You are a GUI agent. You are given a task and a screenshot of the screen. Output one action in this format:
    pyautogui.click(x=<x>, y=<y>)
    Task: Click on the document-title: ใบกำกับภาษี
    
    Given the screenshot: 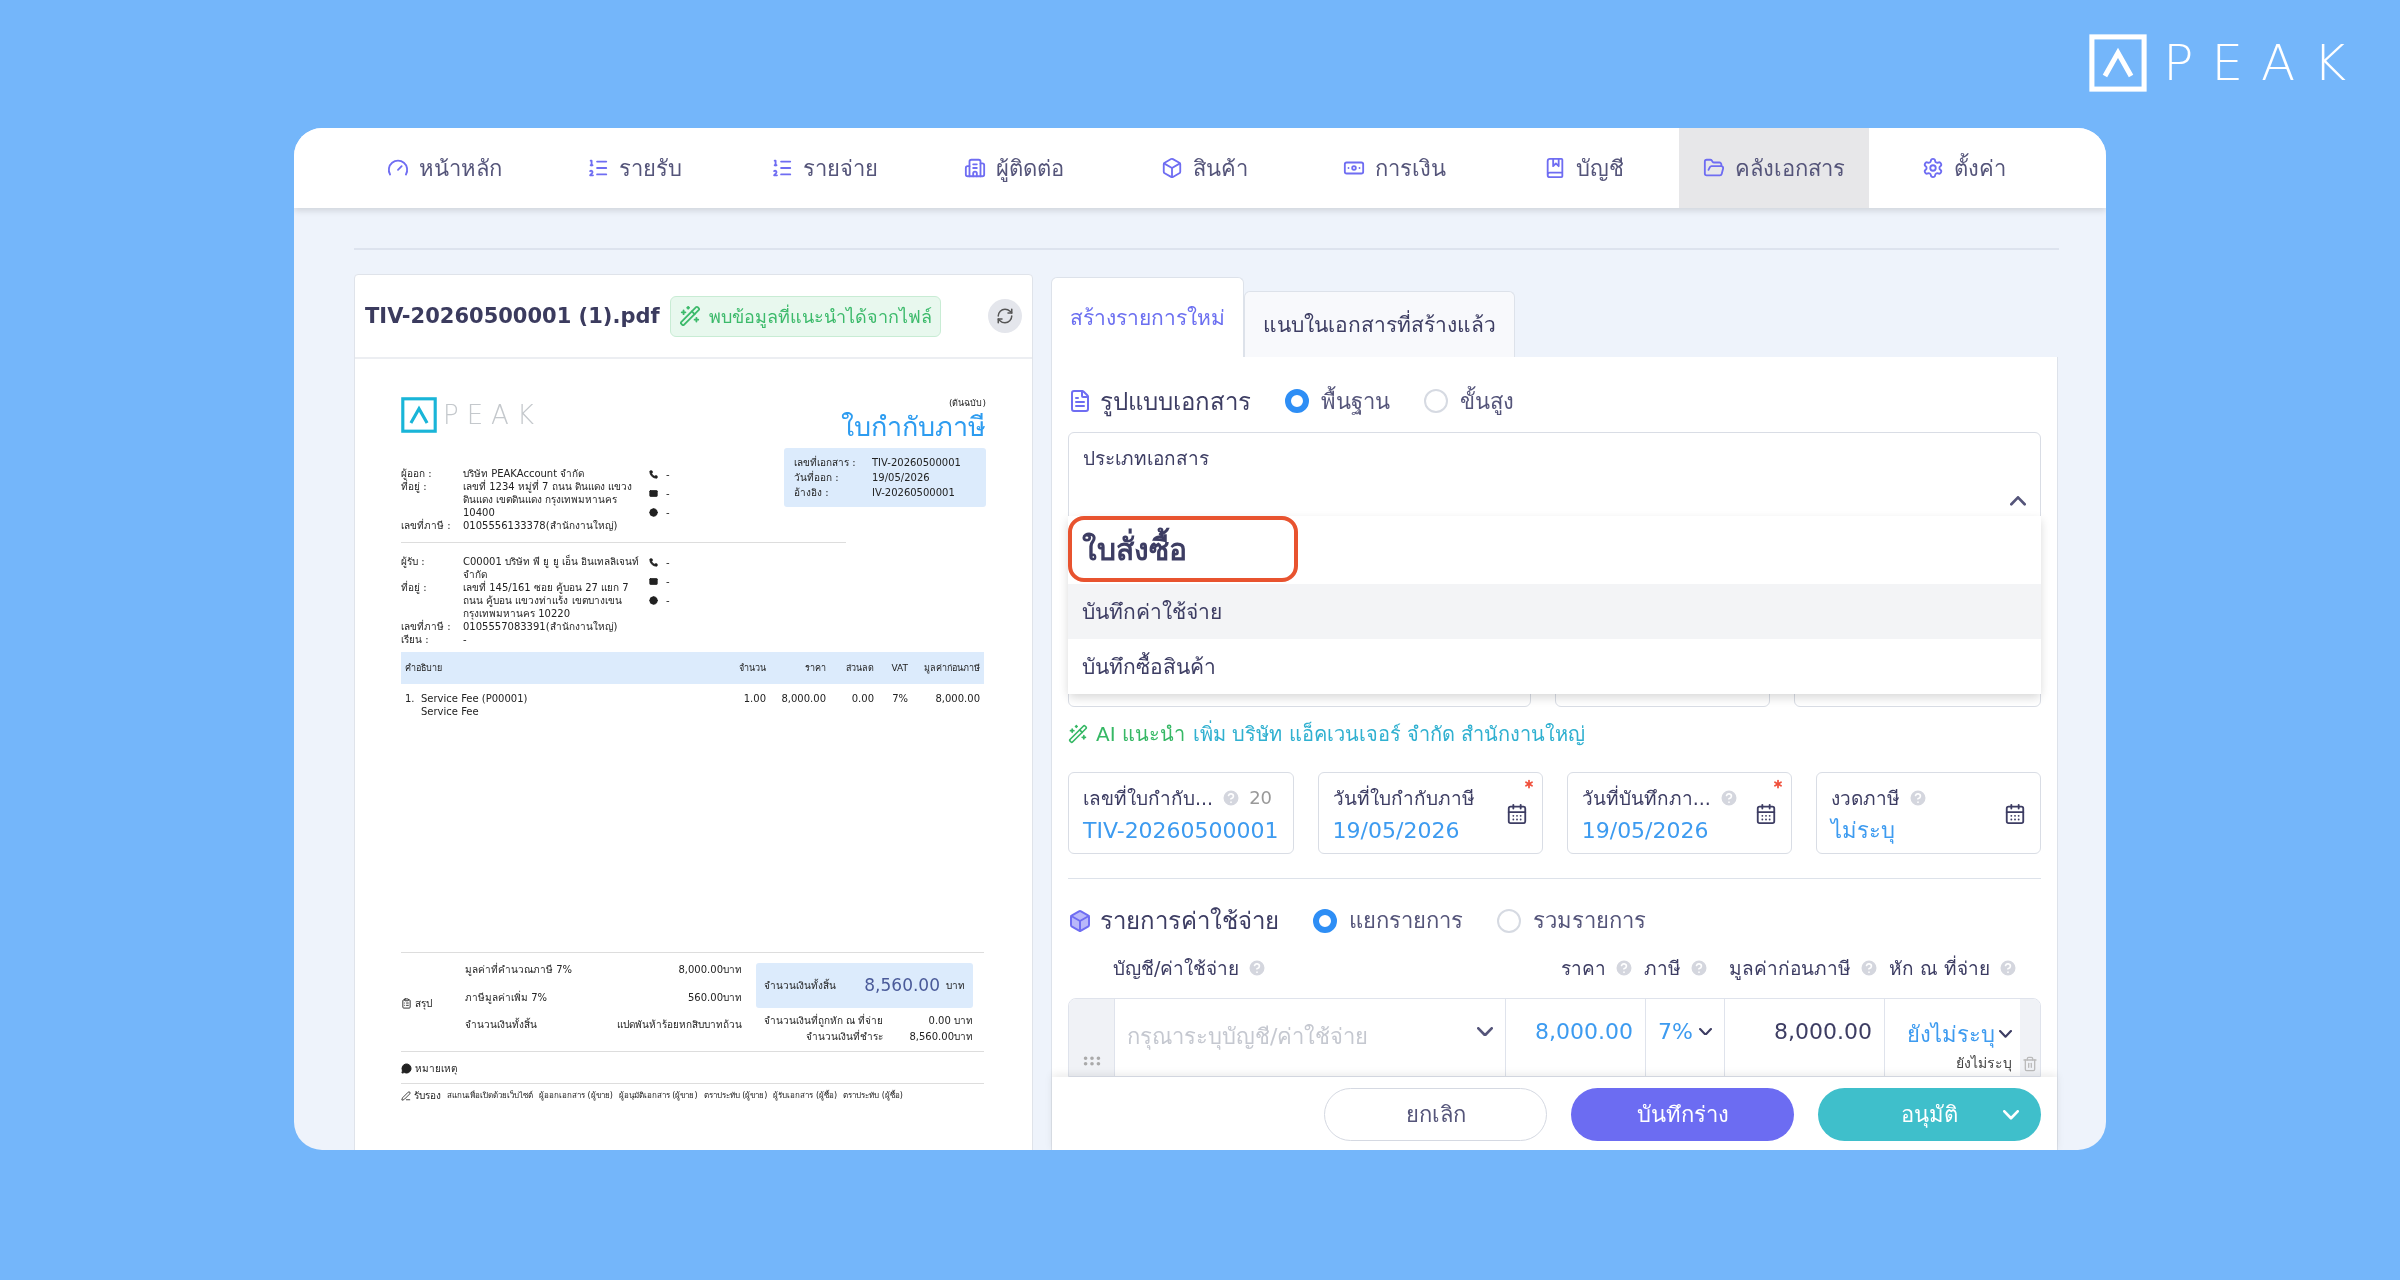 What is the action you would take?
    pyautogui.click(x=913, y=427)
    